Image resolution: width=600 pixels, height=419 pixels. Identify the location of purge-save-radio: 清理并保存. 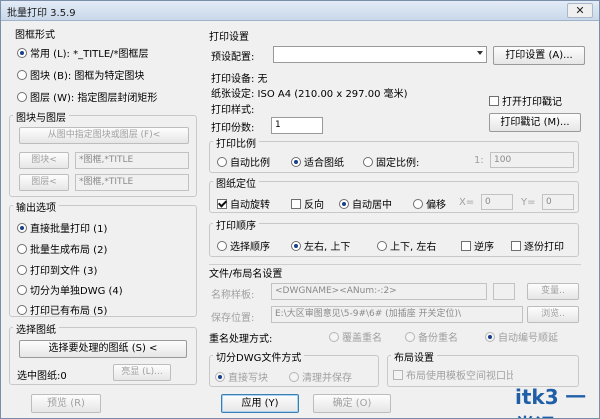
(320, 376).